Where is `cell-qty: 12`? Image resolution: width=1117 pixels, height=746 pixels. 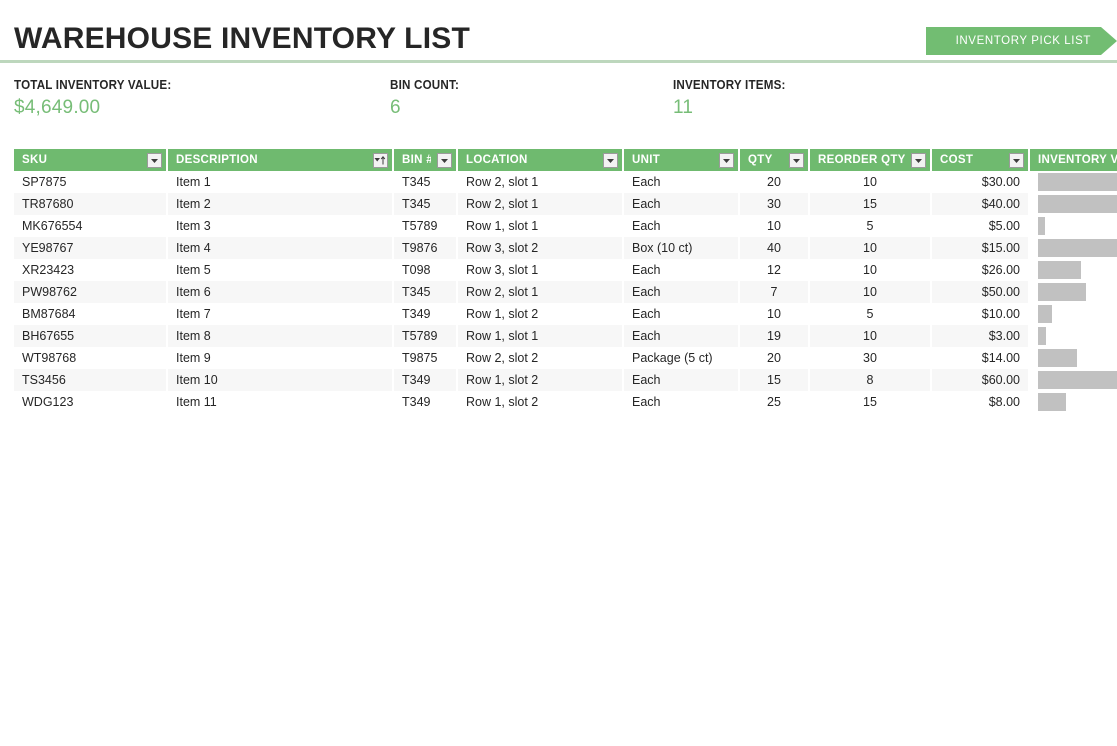
cell-qty: 12 is located at coordinates (775, 270).